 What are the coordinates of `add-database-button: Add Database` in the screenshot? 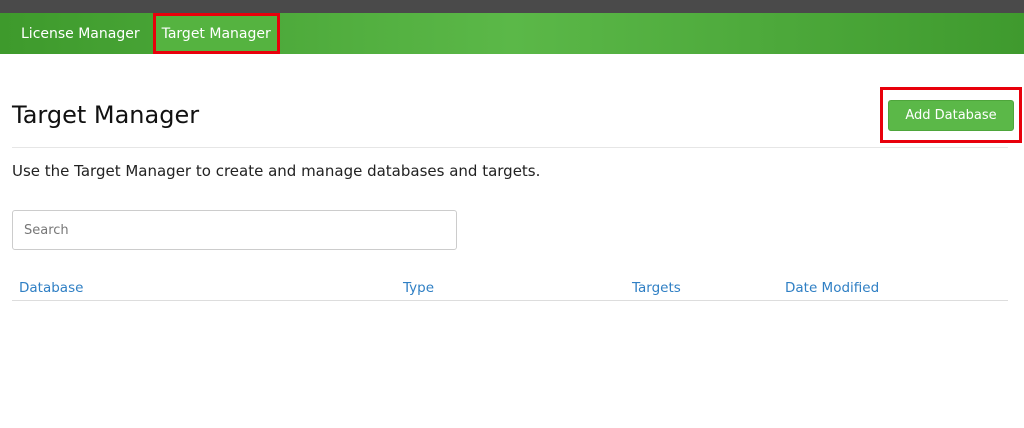 It's located at (951, 115).